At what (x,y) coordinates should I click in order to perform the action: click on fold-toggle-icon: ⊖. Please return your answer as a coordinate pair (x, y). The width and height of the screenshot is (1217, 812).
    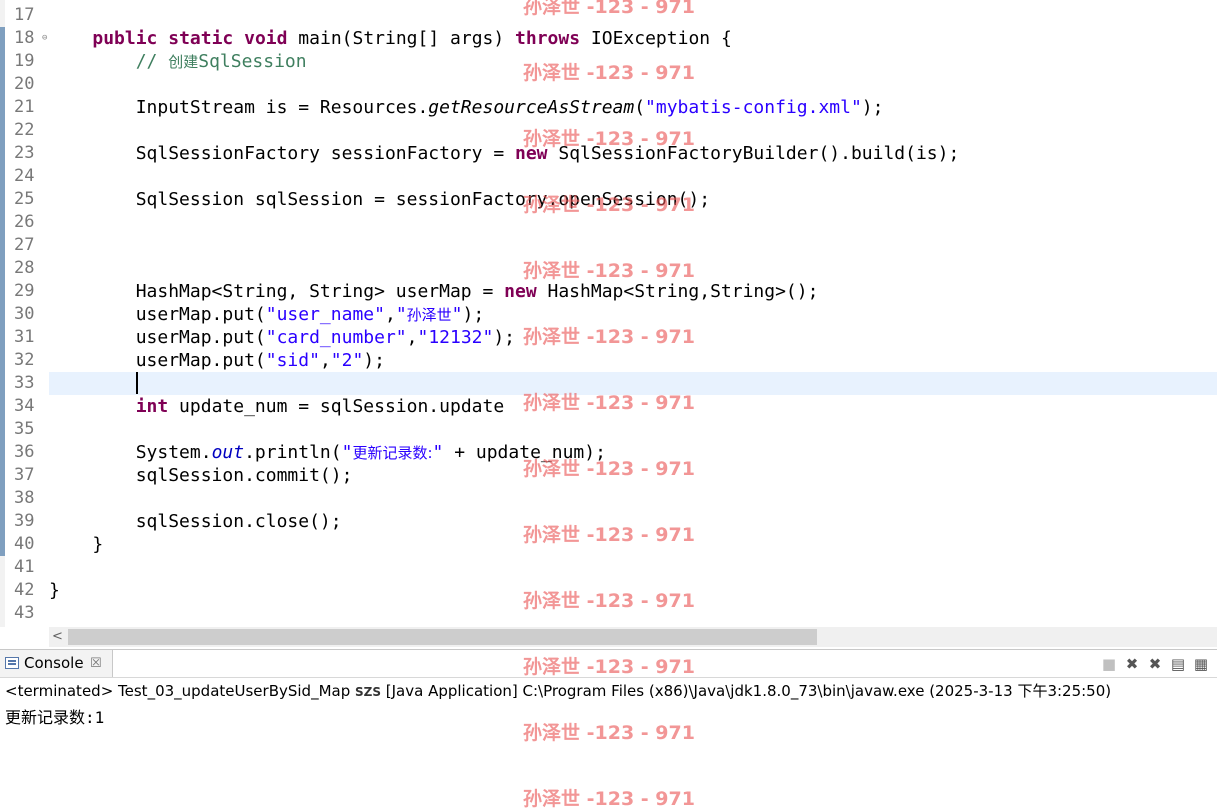
    Looking at the image, I should click on (44, 38).